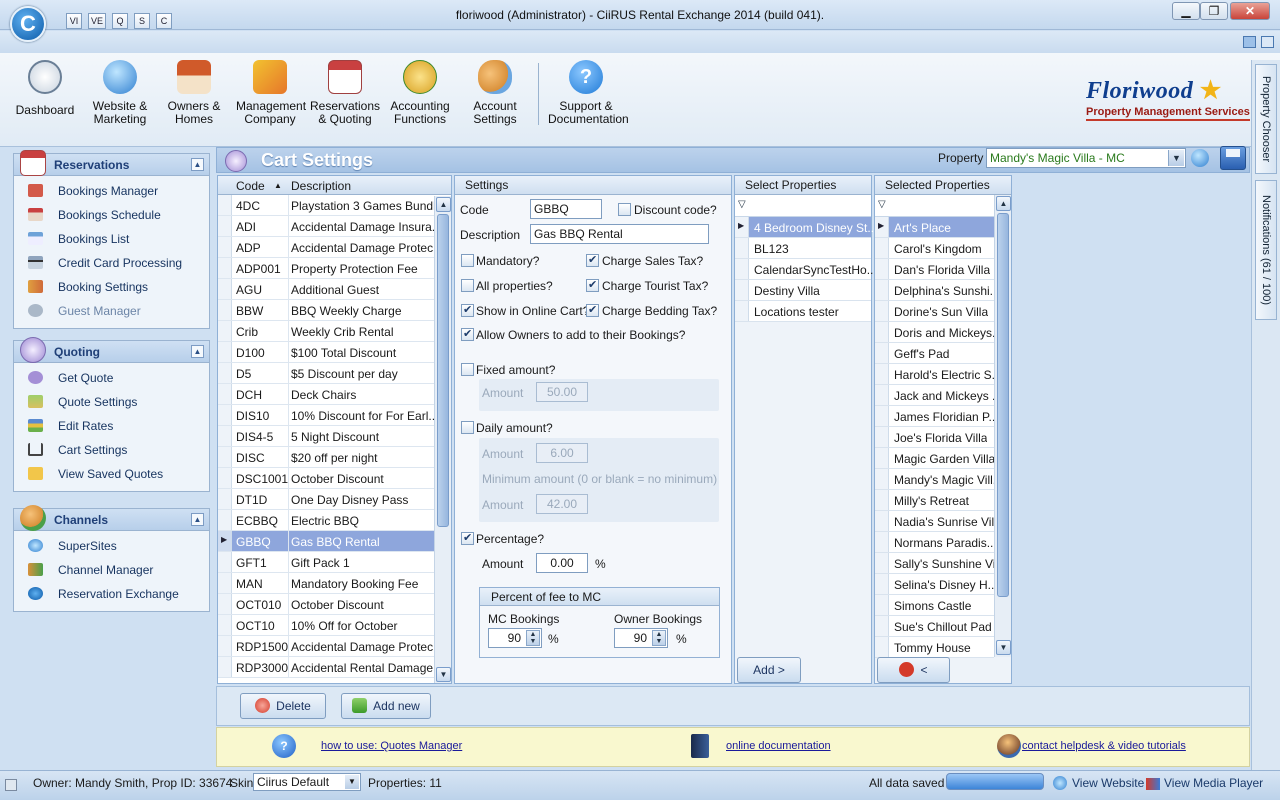 This screenshot has width=1280, height=800. Describe the element at coordinates (467, 369) in the screenshot. I see `fixed-amount-checkbox` at that location.